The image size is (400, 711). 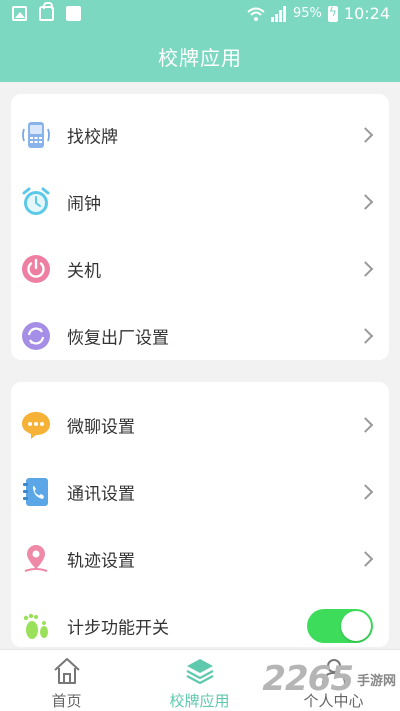 What do you see at coordinates (200, 619) in the screenshot?
I see `menu-item-pedometer: 计步功能开关` at bounding box center [200, 619].